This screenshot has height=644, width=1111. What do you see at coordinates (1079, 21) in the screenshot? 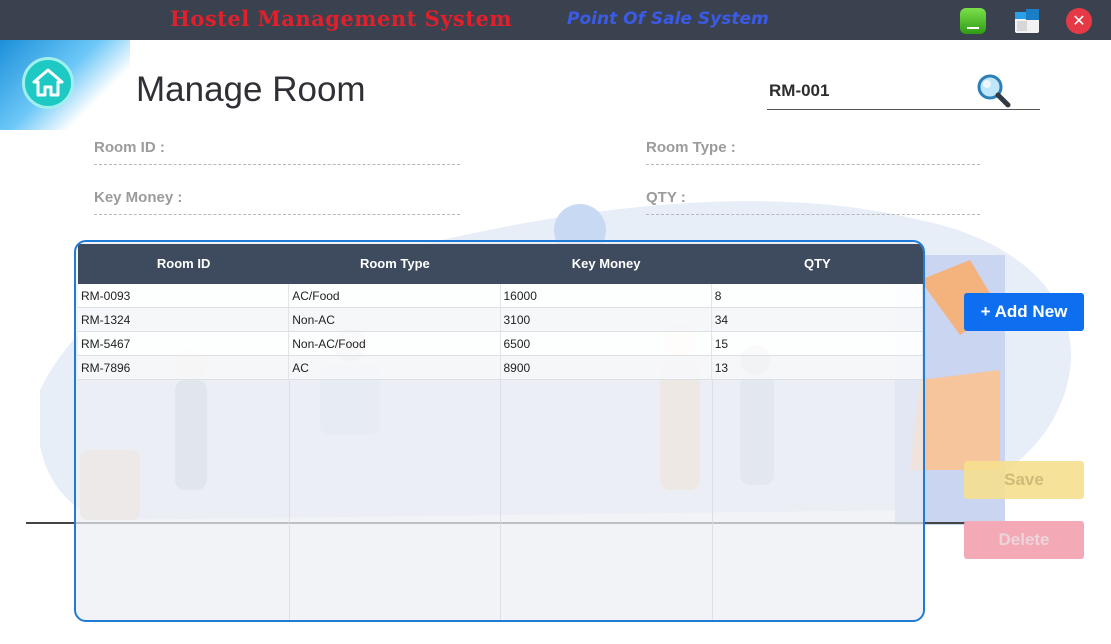
I see `close-icon: ✕` at bounding box center [1079, 21].